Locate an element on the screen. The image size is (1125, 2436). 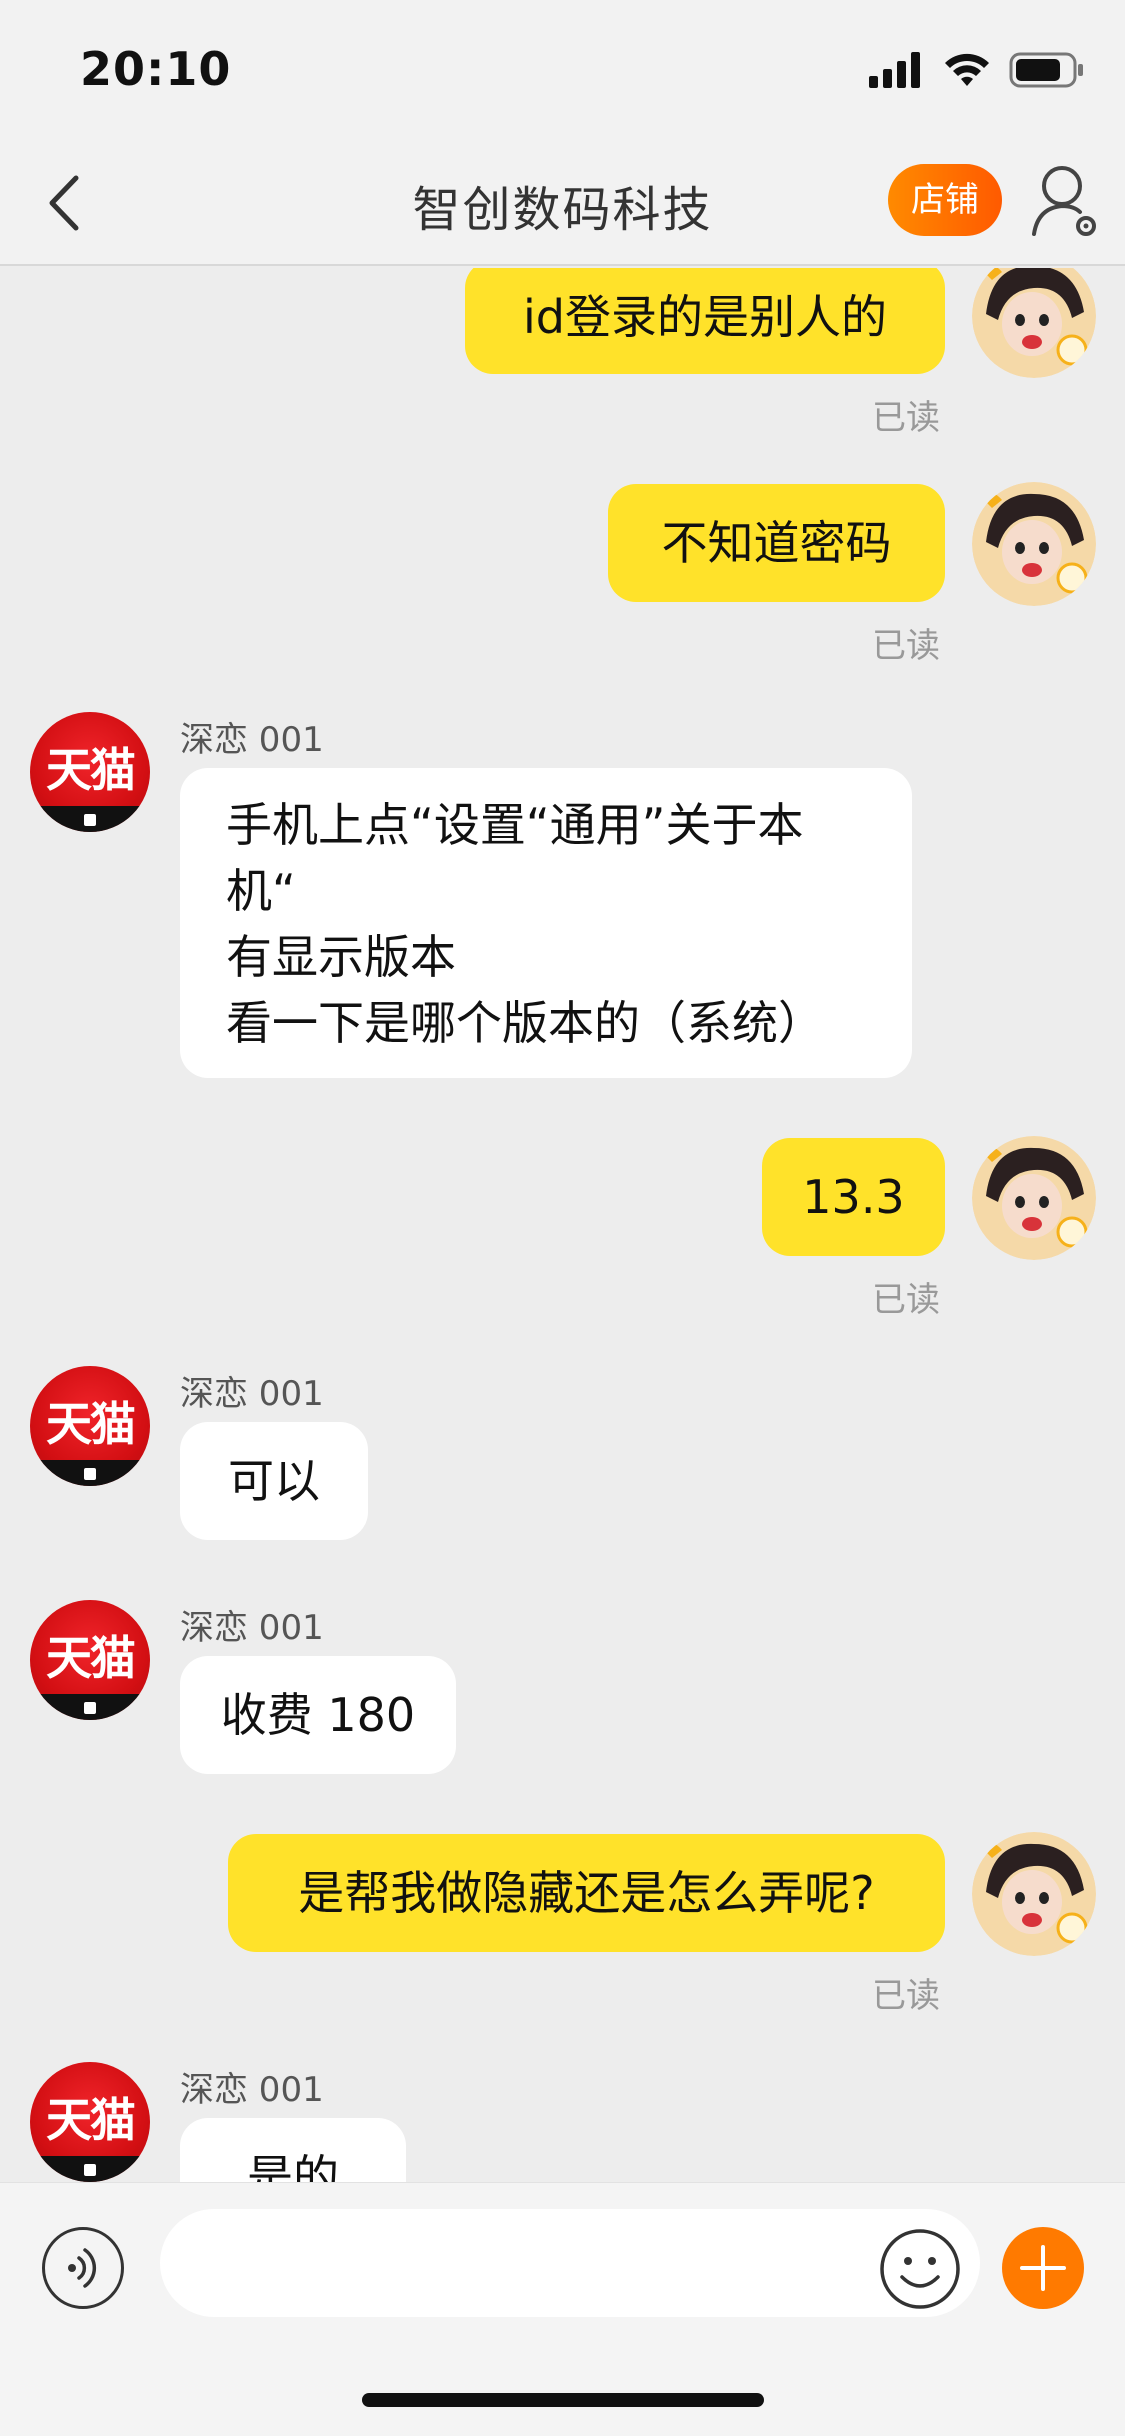
incoming-message-bubble: 可以 is located at coordinates (274, 1481).